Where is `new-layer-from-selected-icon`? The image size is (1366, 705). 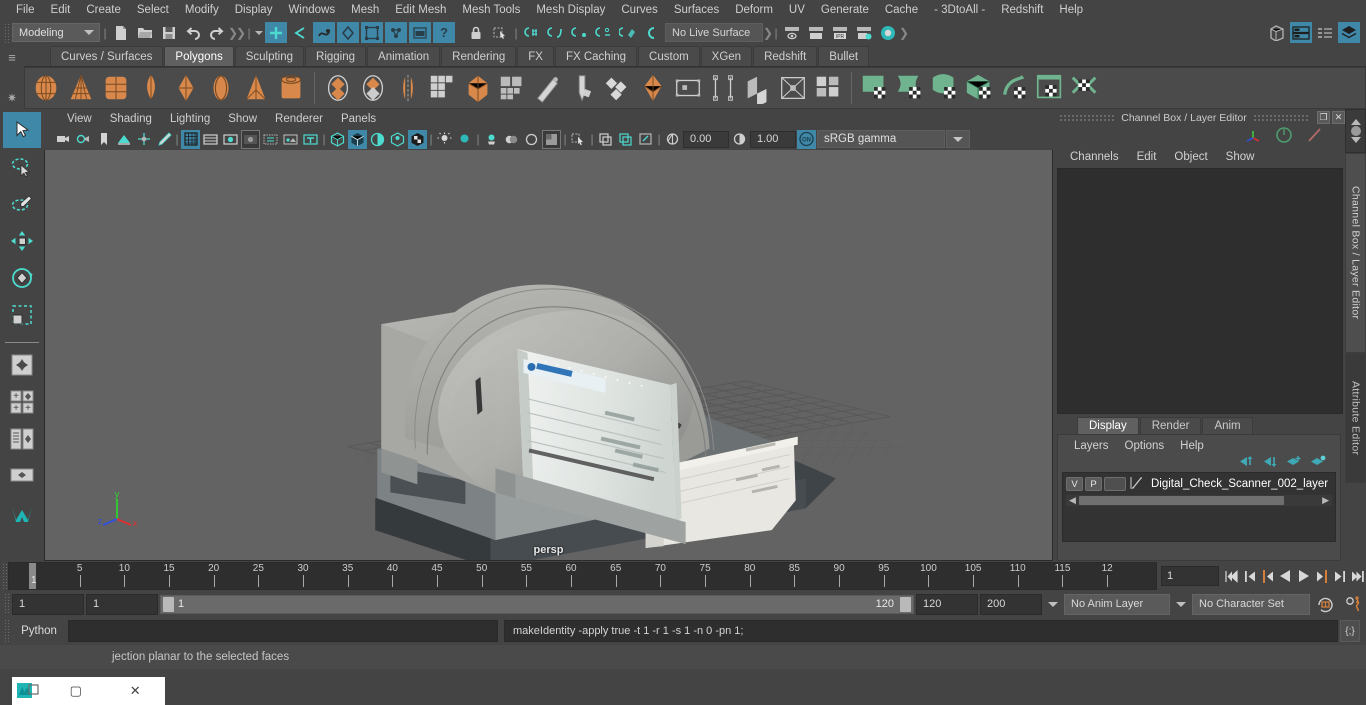
new-layer-from-selected-icon is located at coordinates (1318, 463).